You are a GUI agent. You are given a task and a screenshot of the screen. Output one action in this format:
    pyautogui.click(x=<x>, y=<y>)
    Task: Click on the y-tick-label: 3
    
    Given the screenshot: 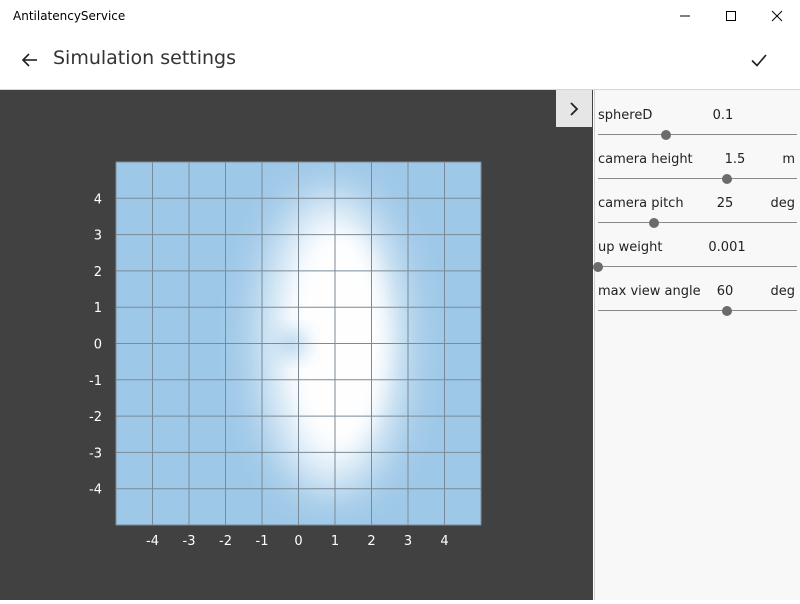 What is the action you would take?
    pyautogui.click(x=98, y=236)
    